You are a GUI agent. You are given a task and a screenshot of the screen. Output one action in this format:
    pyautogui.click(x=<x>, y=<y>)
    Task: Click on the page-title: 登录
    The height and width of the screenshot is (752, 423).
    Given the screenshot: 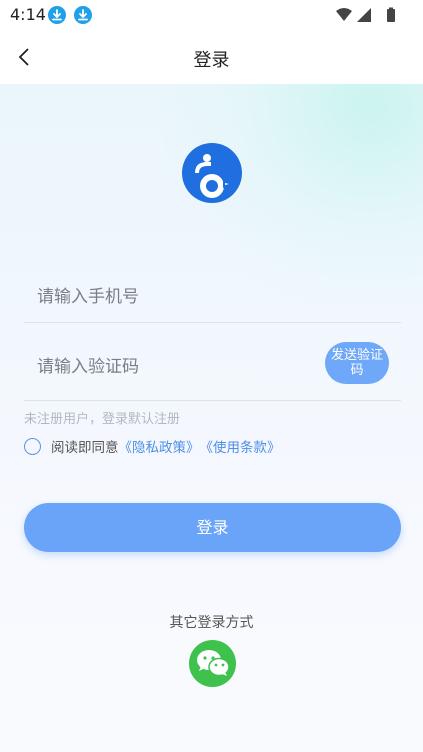 What is the action you would take?
    pyautogui.click(x=211, y=60)
    